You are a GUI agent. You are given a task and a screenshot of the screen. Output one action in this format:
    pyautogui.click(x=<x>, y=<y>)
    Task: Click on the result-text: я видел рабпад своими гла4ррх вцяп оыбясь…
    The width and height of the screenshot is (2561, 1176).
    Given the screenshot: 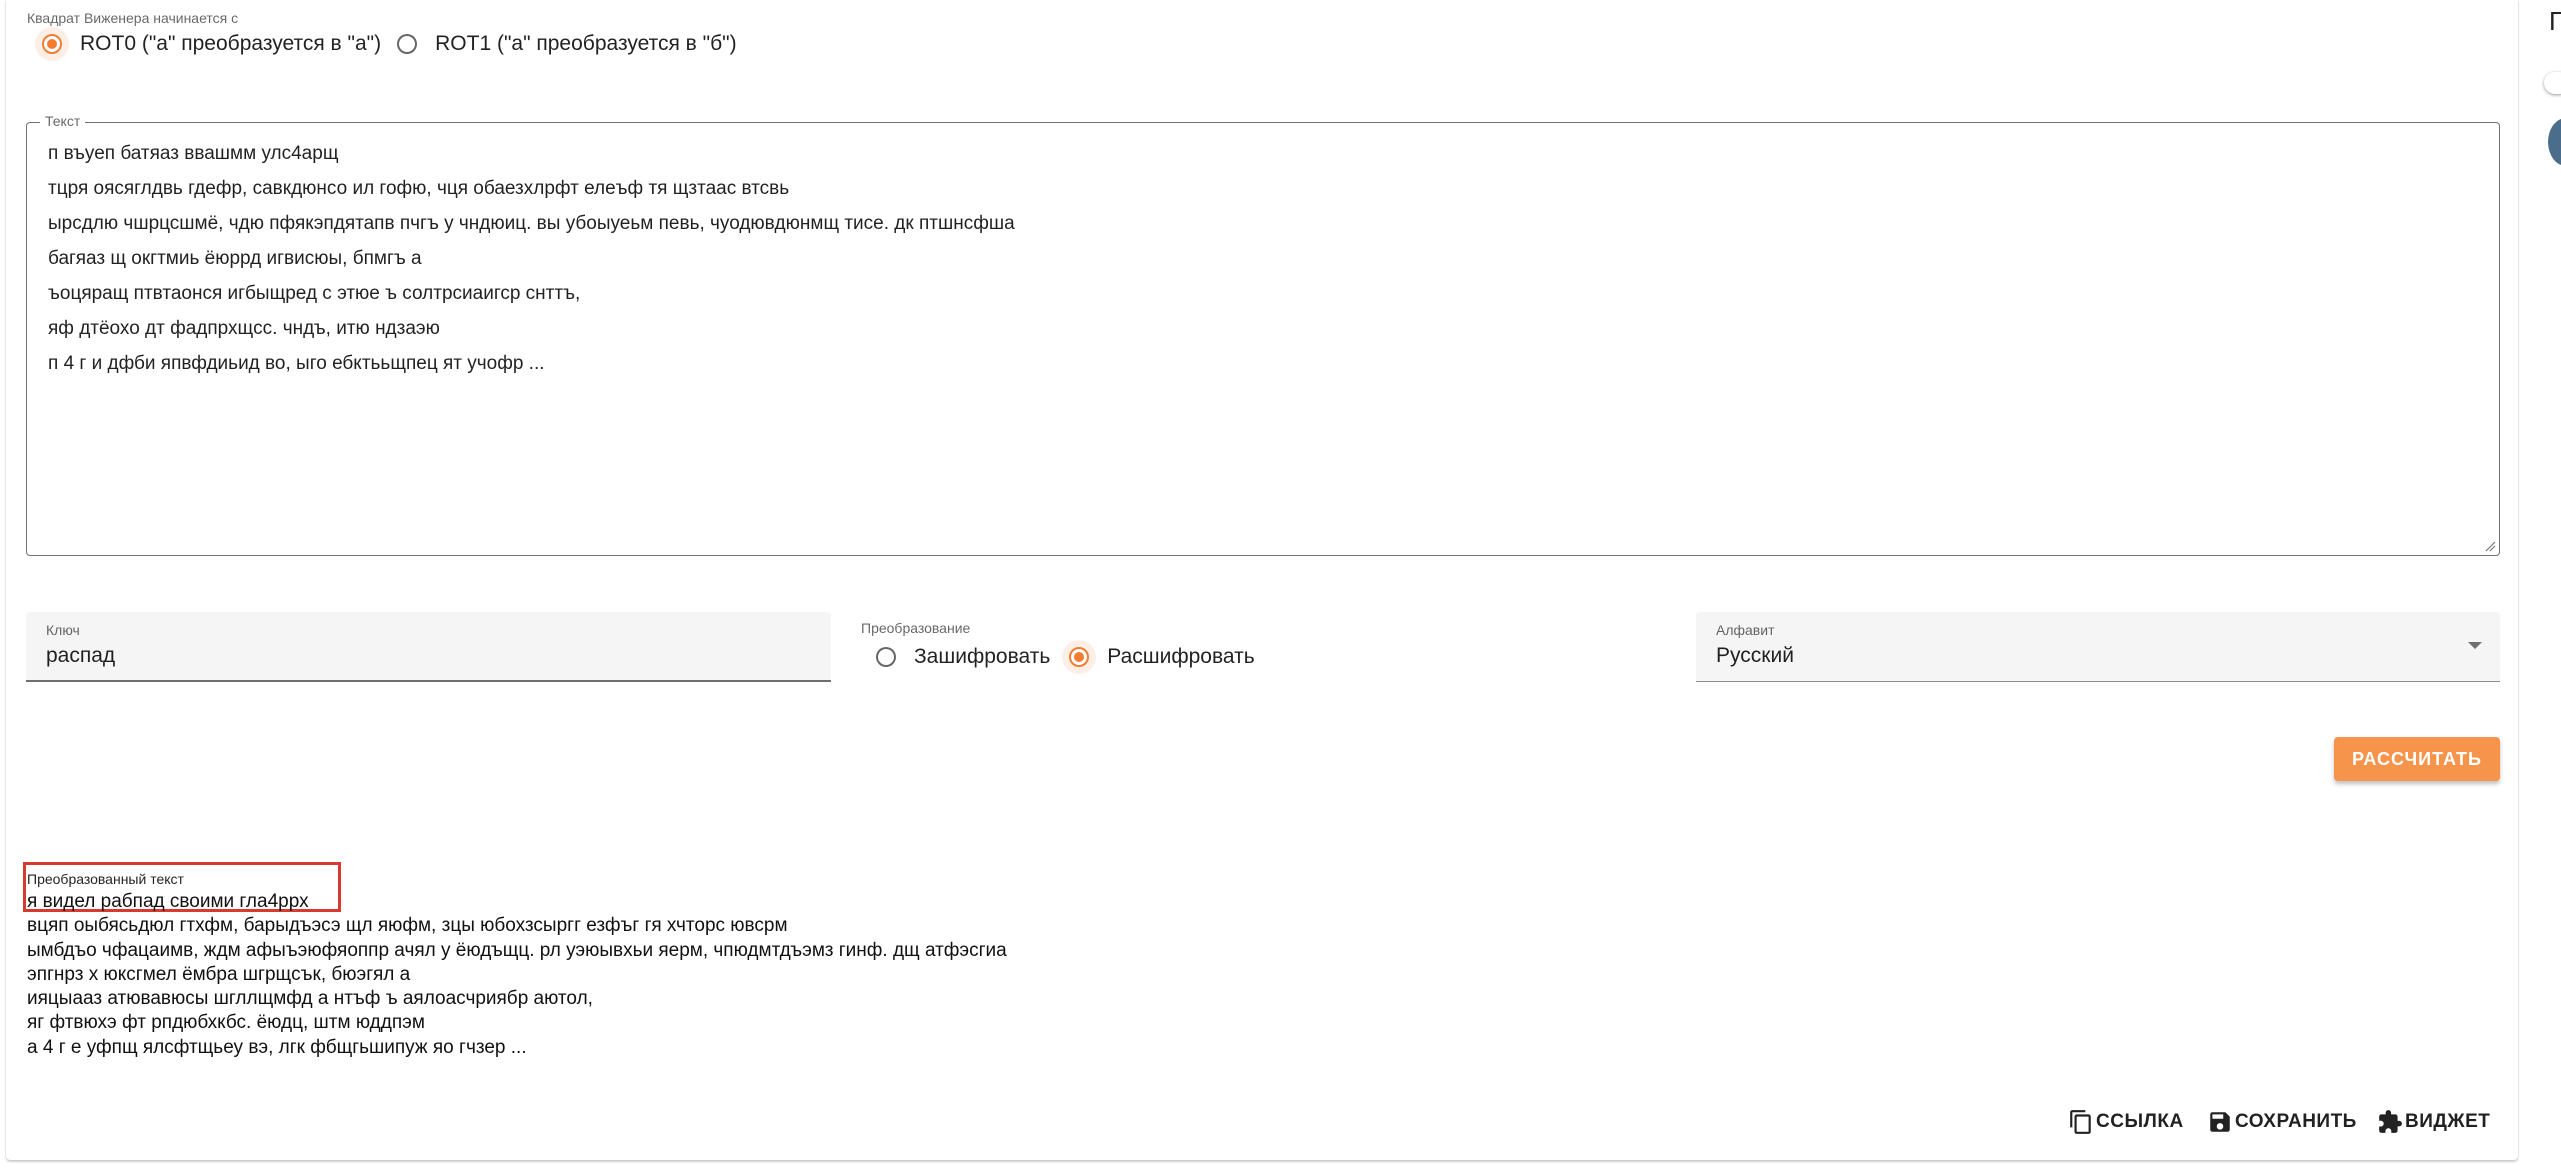 What is the action you would take?
    pyautogui.click(x=517, y=975)
    